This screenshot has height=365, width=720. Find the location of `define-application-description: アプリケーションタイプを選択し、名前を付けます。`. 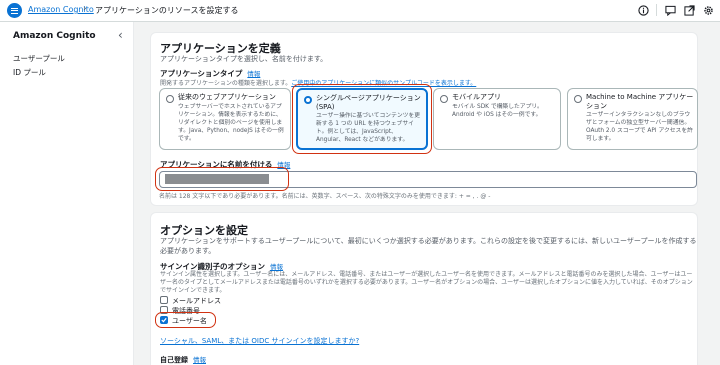

define-application-description: アプリケーションタイプを選択し、名前を付けます。 is located at coordinates (244, 59).